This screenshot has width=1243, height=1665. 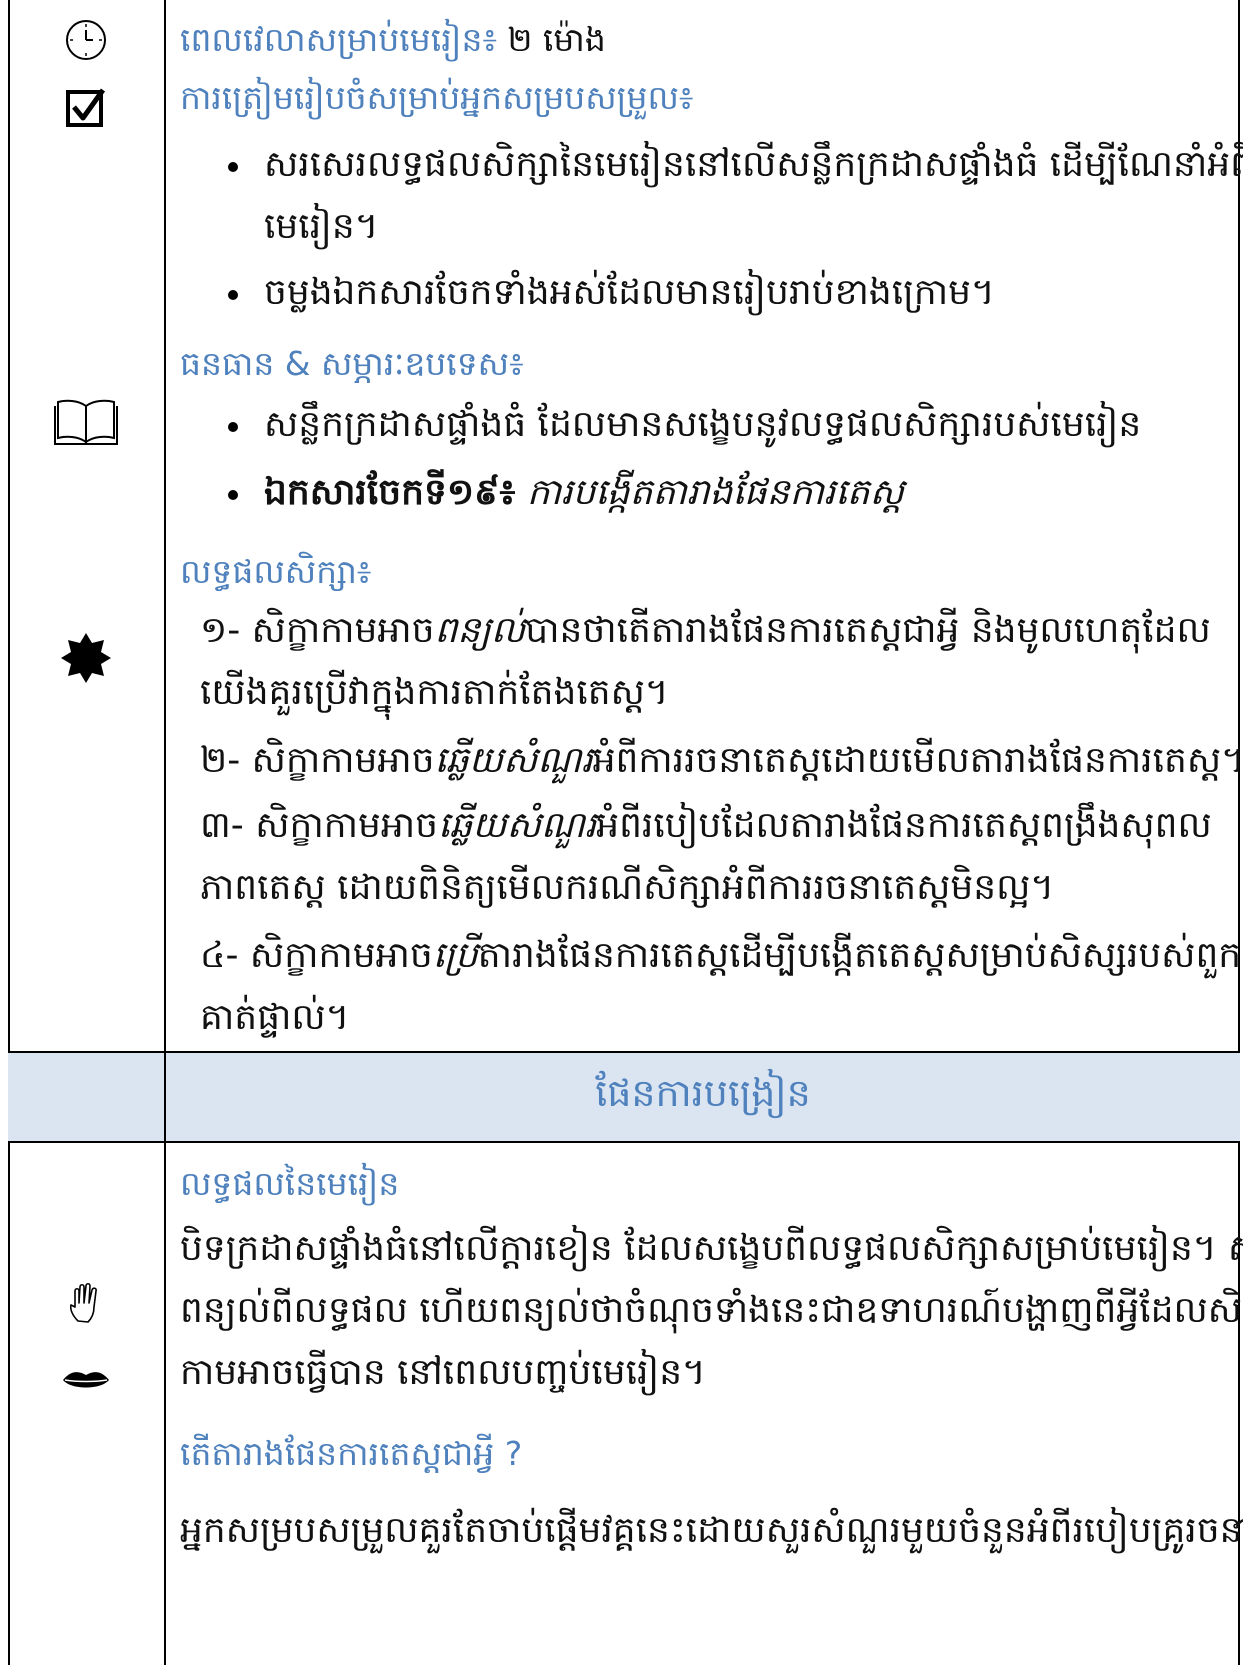 I want to click on list-item: ឯកសារចែកទី១៩៖ ការបង្កើតតារាងផែនការតេស្ត, so click(x=718, y=493).